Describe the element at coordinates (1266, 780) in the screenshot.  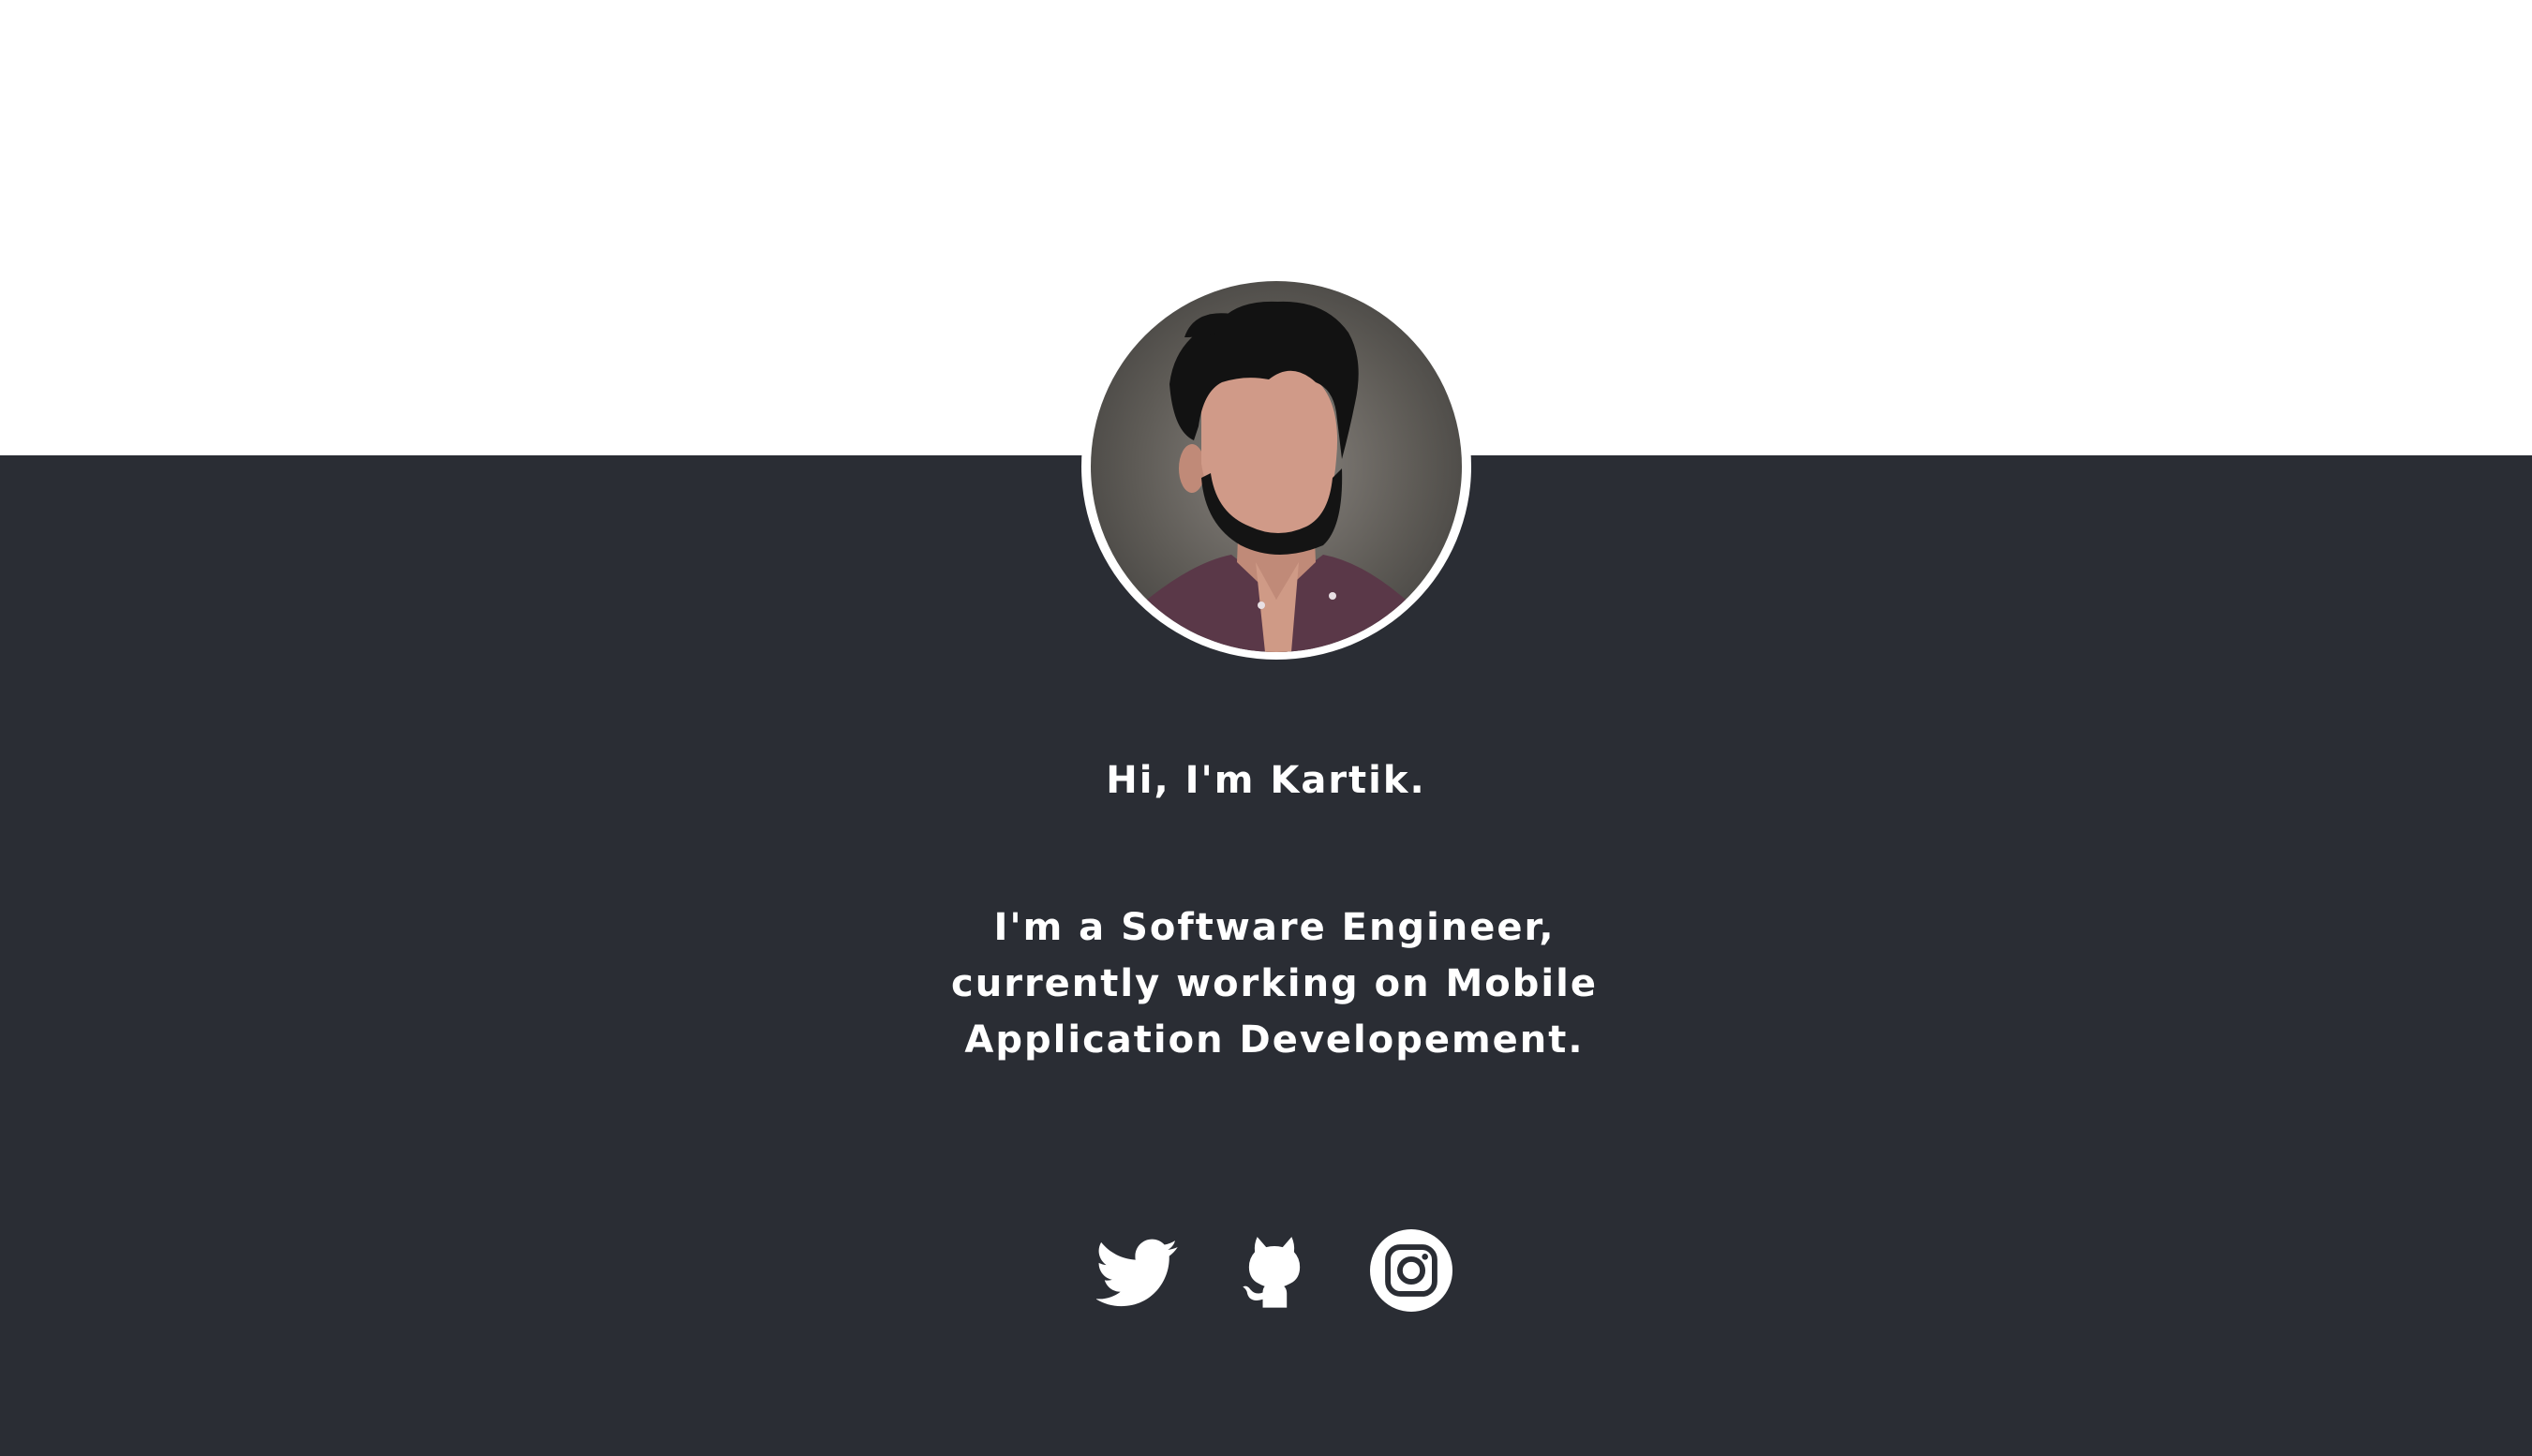
I see `greeting-heading: Hi, I'm Kartik.` at that location.